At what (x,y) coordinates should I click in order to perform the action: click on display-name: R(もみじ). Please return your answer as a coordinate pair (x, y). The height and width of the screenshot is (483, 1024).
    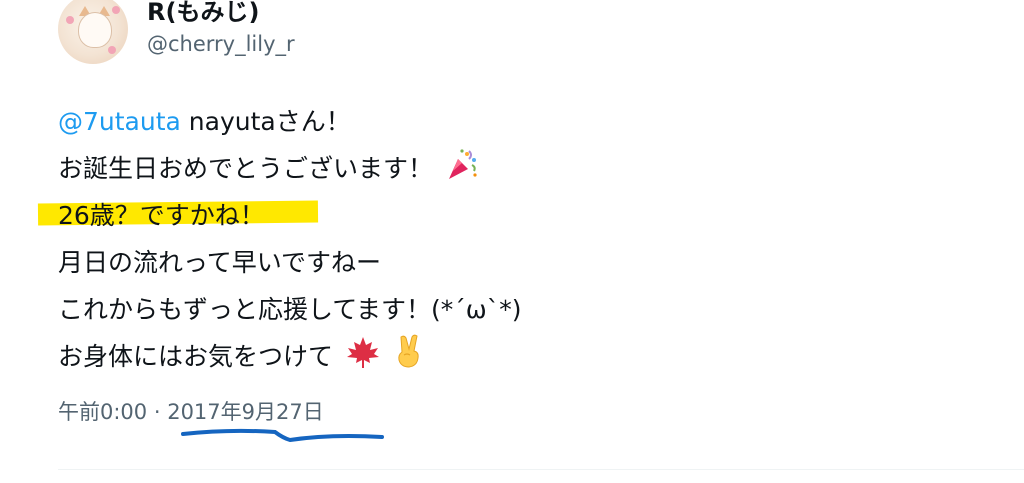
    Looking at the image, I should click on (203, 13).